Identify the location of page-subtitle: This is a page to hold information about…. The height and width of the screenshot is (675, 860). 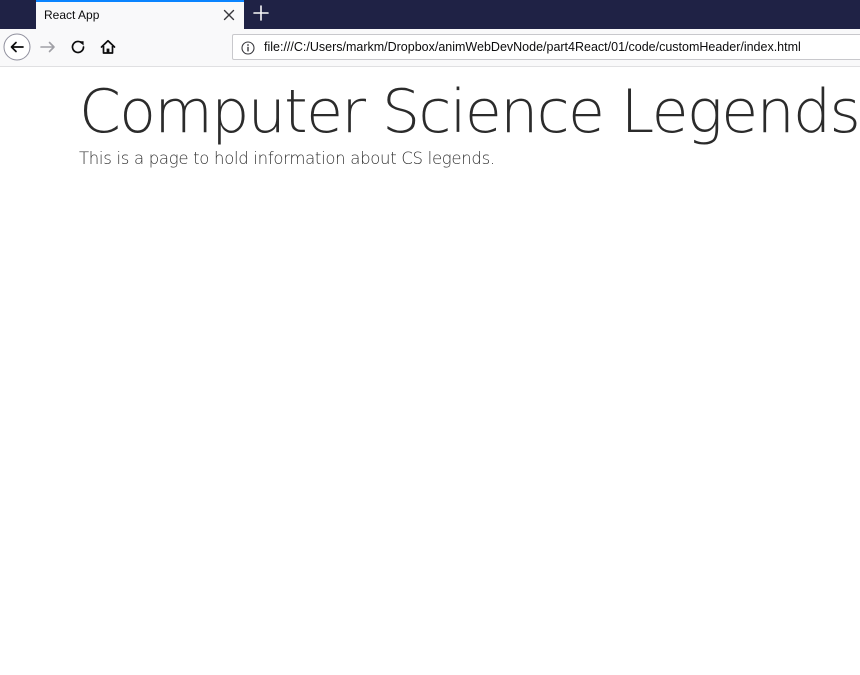
(287, 158).